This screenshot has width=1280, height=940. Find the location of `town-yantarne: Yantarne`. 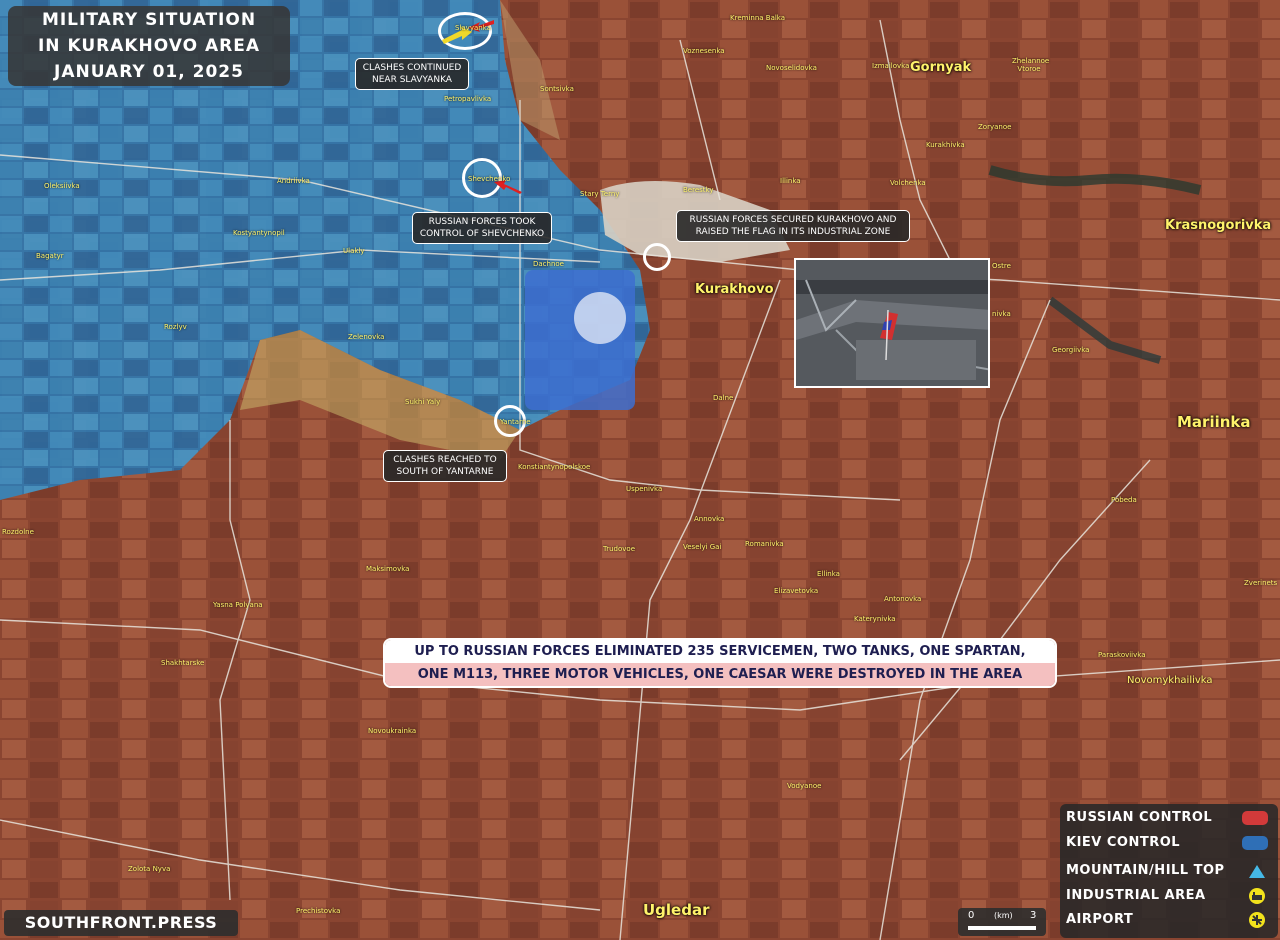

town-yantarne: Yantarne is located at coordinates (515, 422).